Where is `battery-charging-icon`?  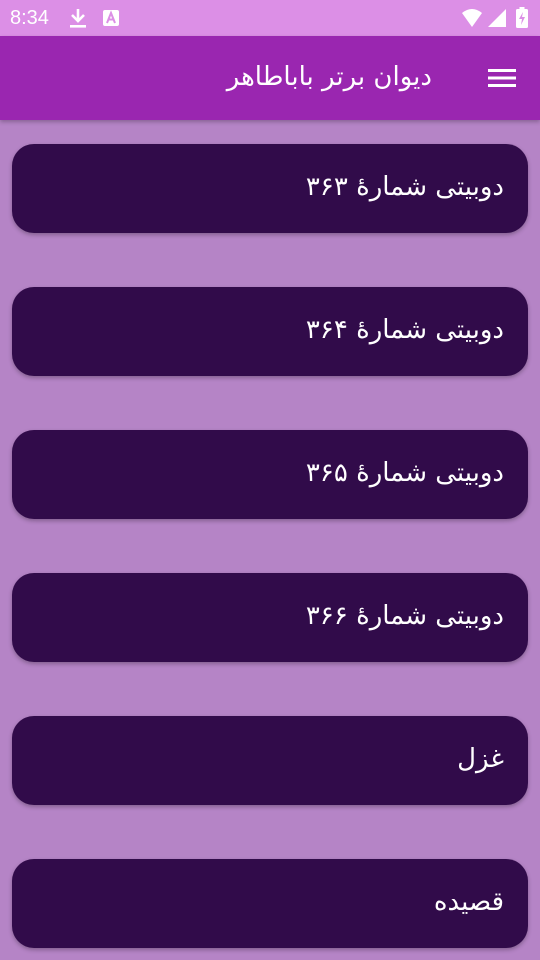
battery-charging-icon is located at coordinates (522, 17).